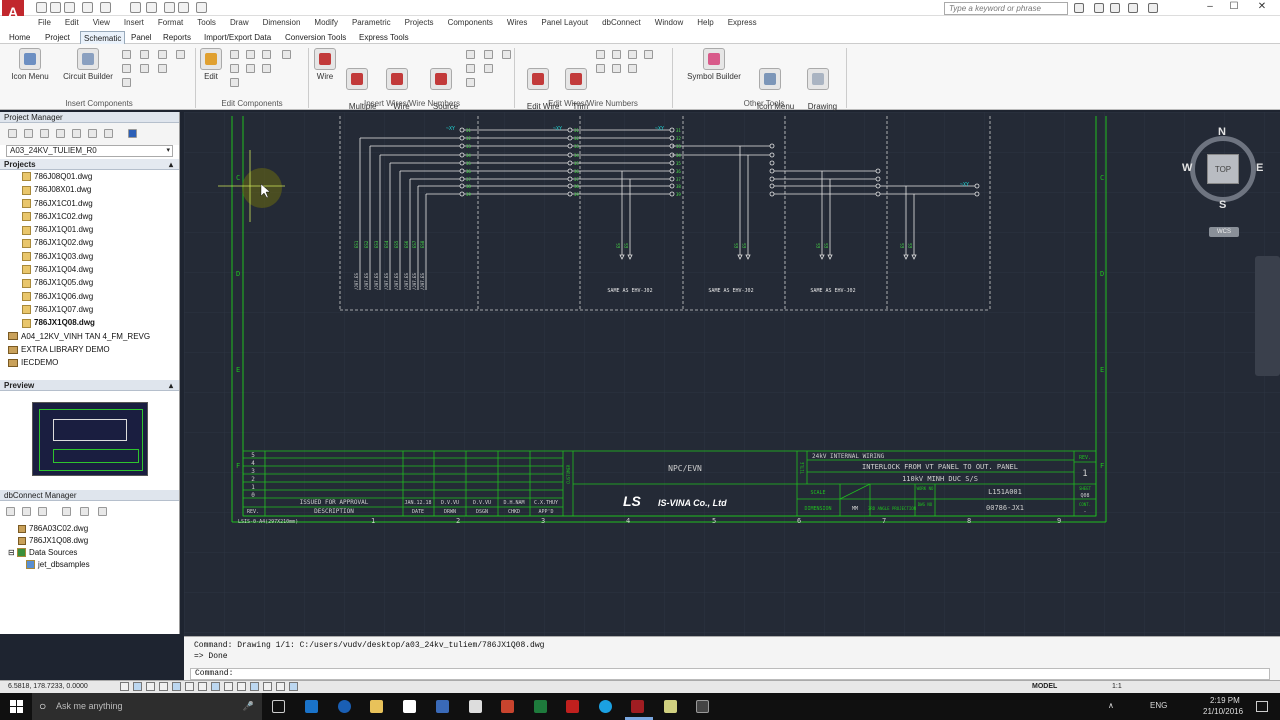  What do you see at coordinates (1079, 8) in the screenshot?
I see `search-icon` at bounding box center [1079, 8].